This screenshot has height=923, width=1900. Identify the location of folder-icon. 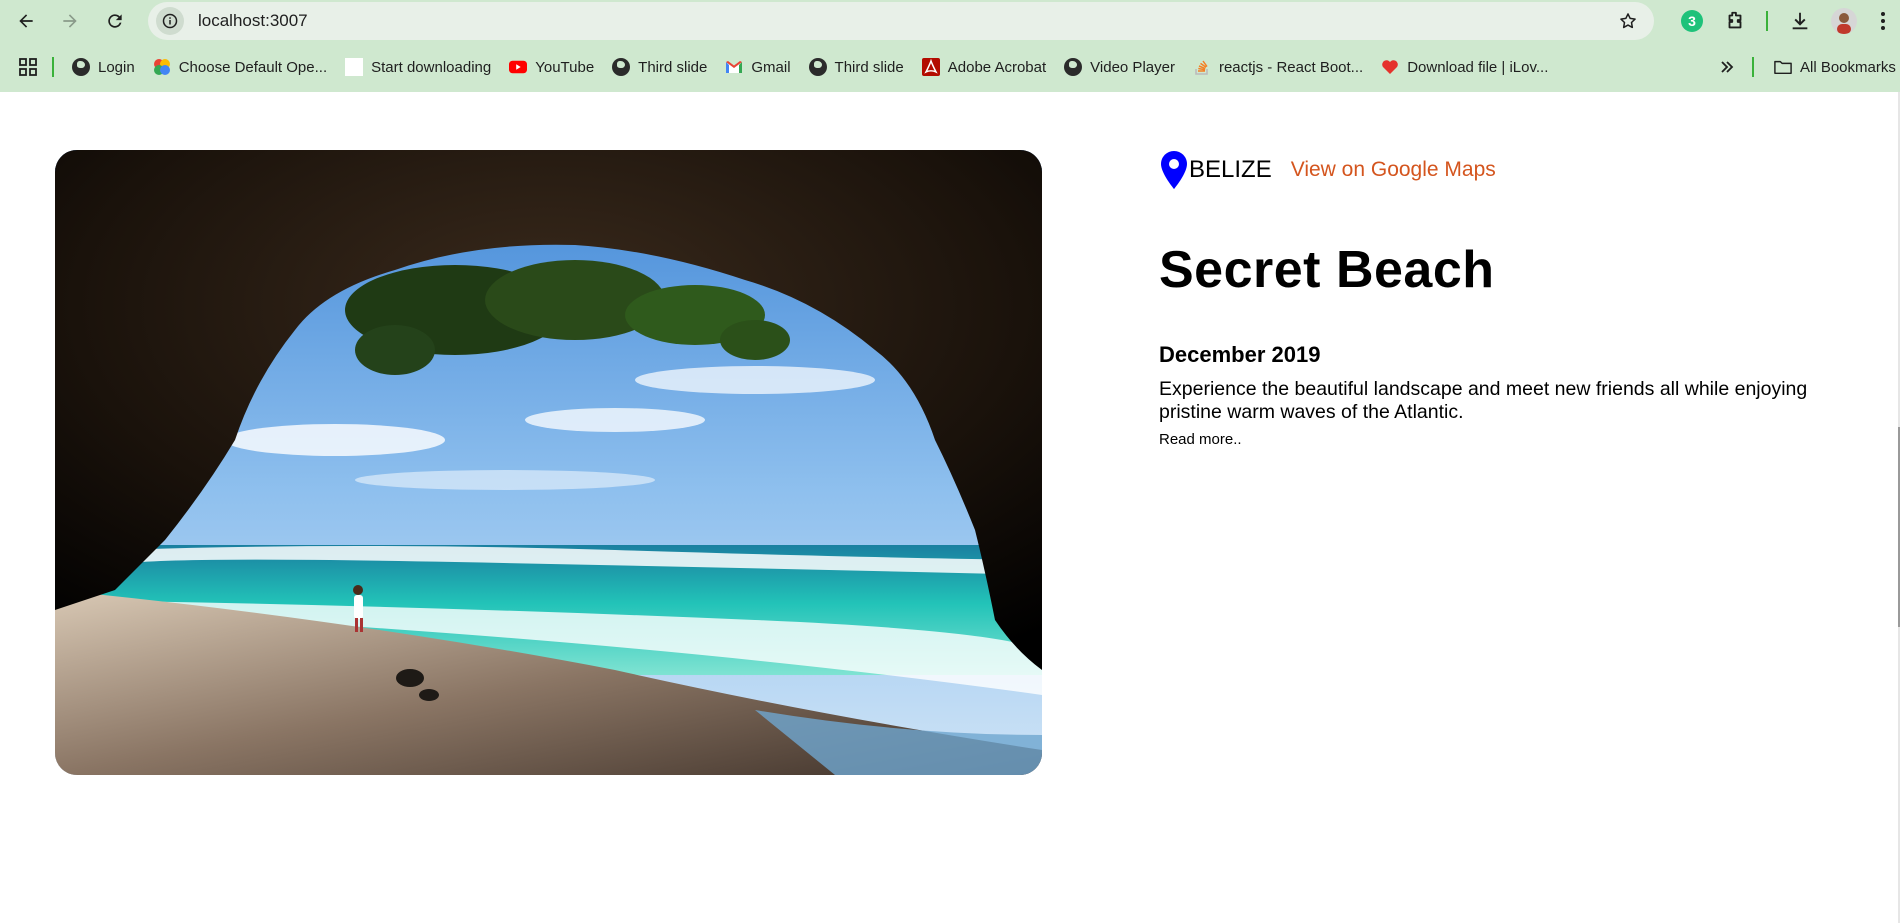
(1783, 67).